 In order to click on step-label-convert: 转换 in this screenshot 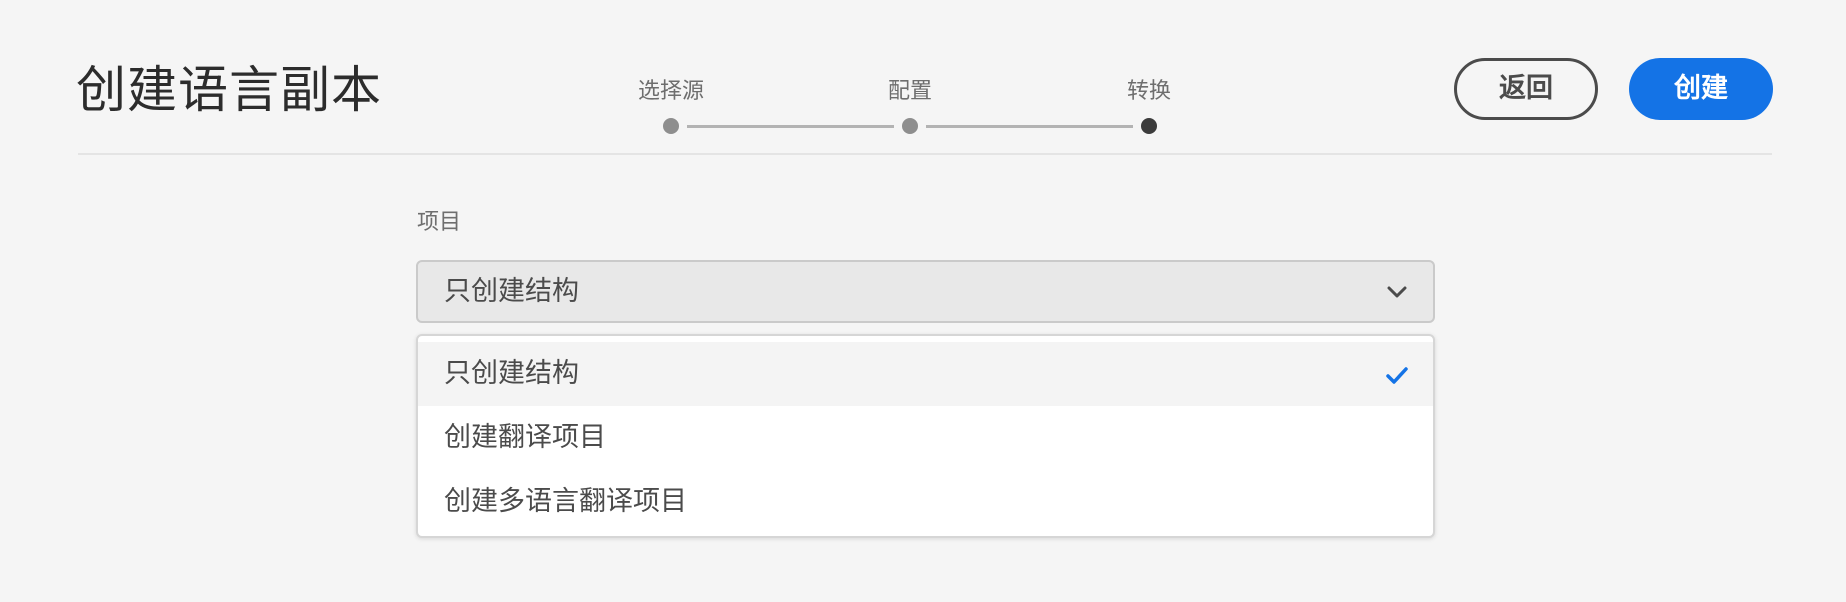, I will do `click(1149, 91)`.